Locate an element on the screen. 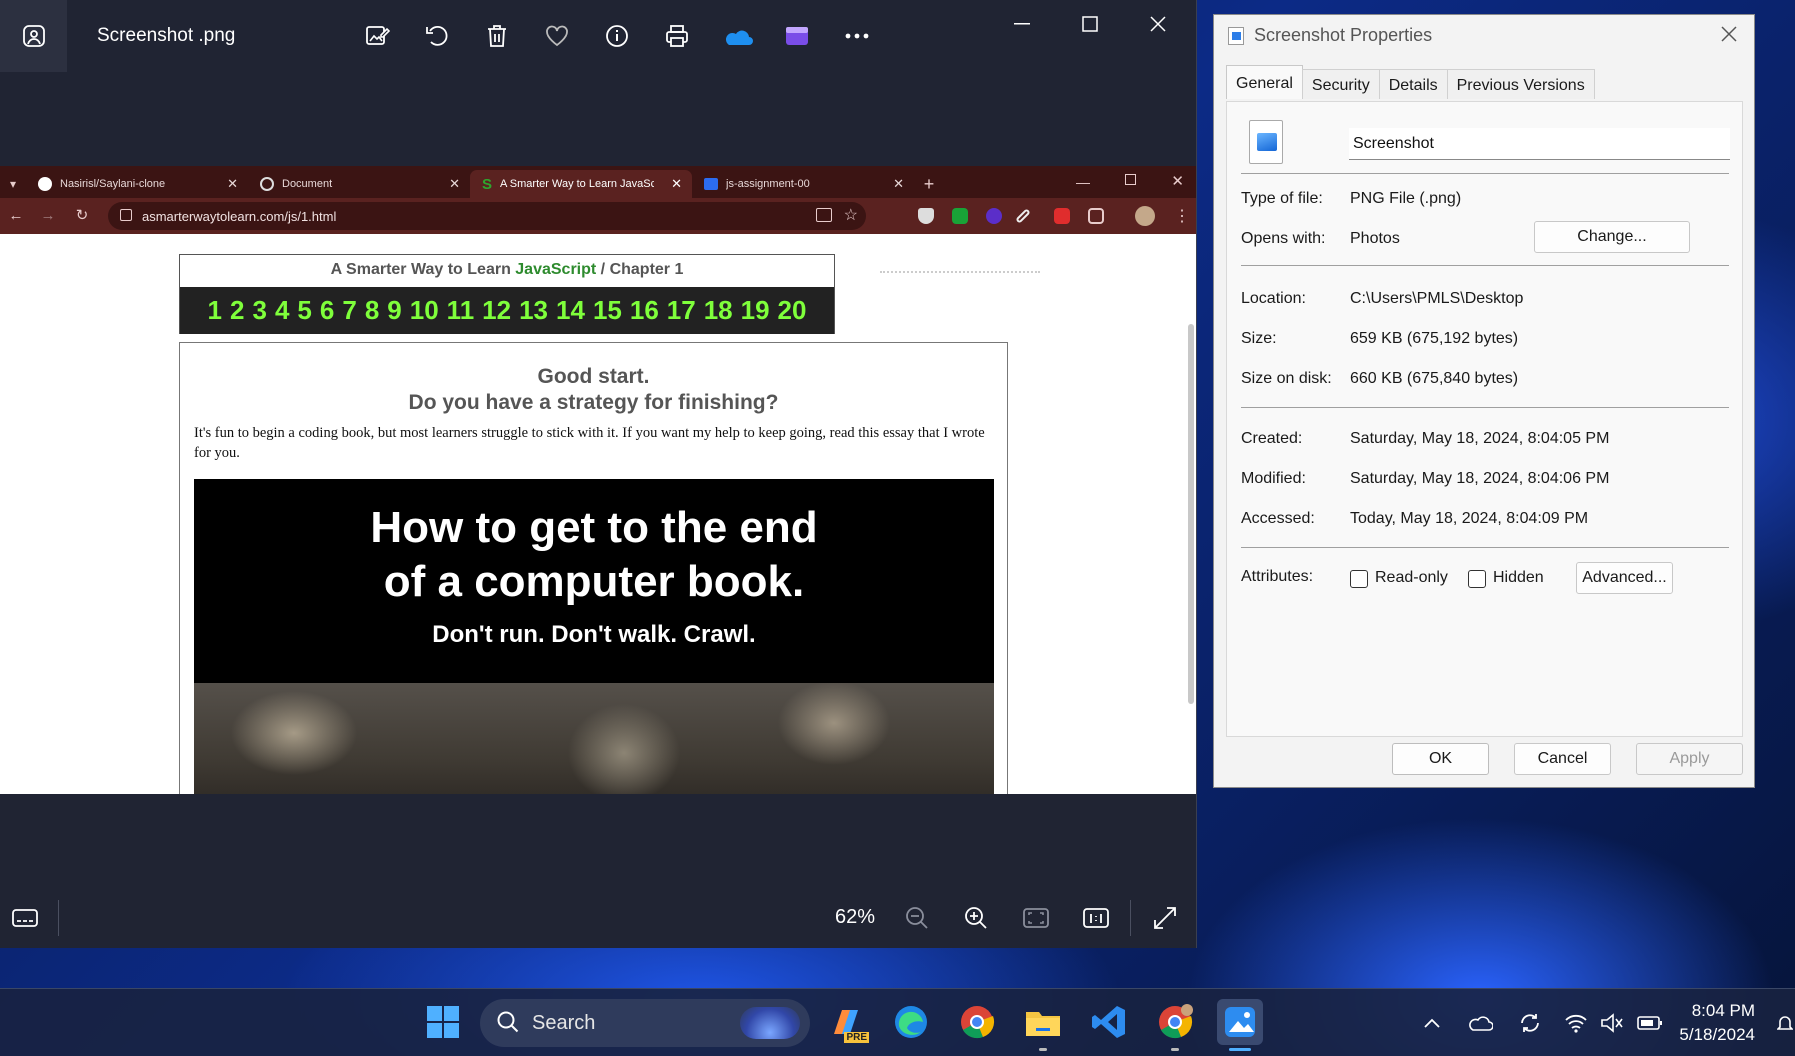  github-icon is located at coordinates (45, 184).